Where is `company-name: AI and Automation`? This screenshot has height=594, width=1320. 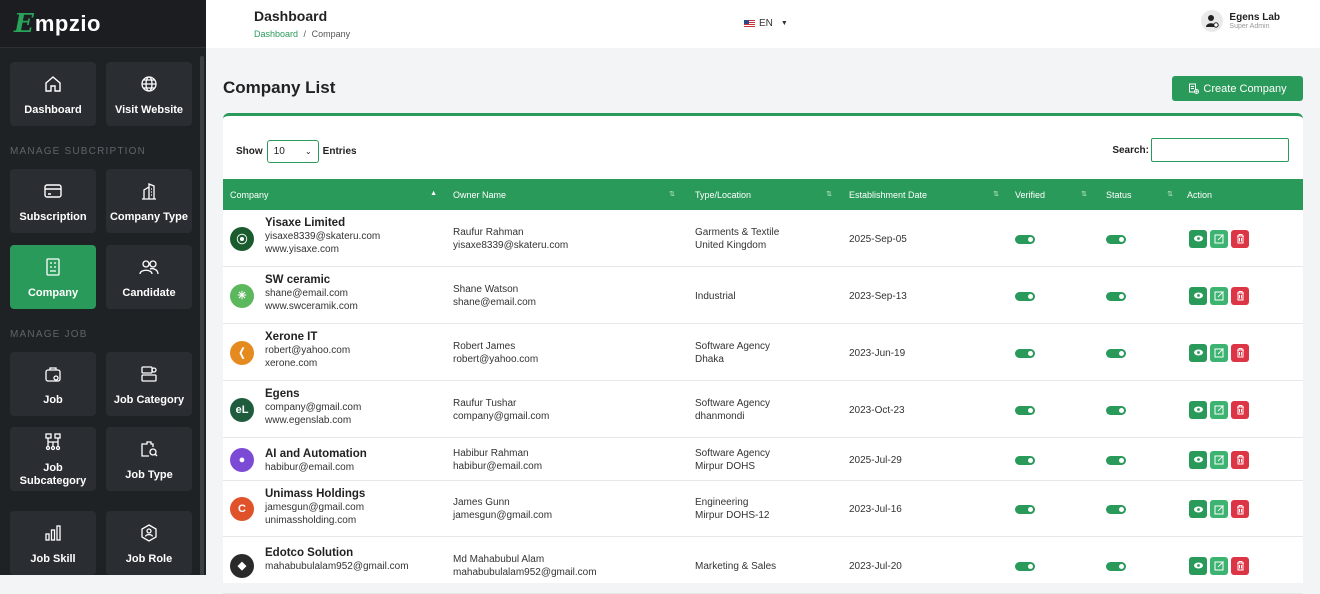 company-name: AI and Automation is located at coordinates (316, 454).